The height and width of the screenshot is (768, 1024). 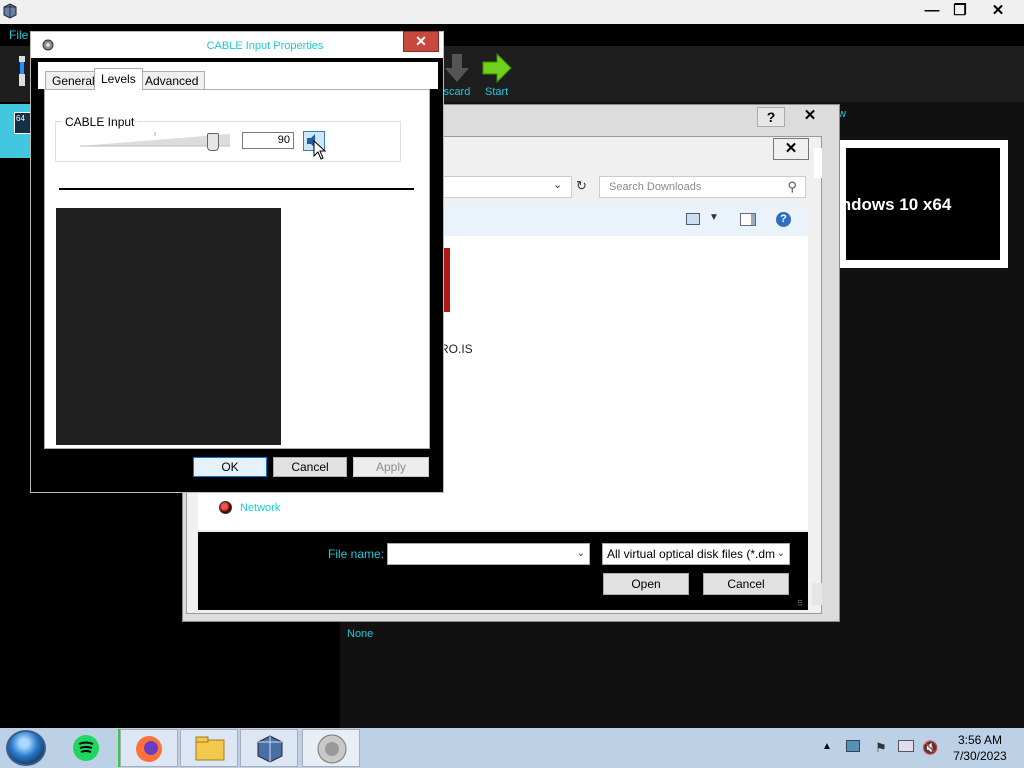 What do you see at coordinates (230, 467) in the screenshot?
I see `ok-button: OK` at bounding box center [230, 467].